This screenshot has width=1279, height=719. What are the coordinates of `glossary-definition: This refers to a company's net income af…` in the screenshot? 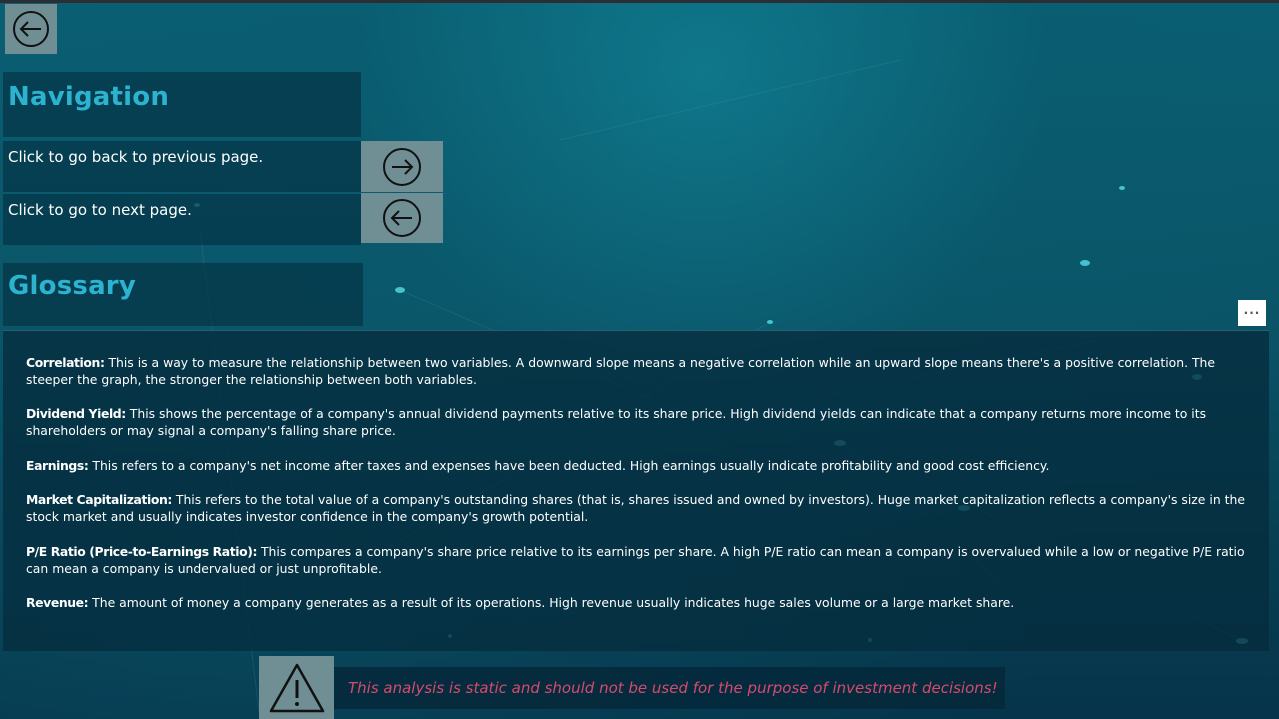 It's located at (569, 465).